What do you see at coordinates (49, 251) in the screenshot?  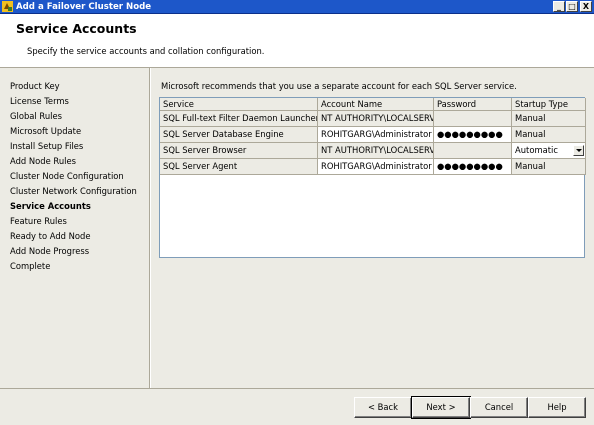 I see `sidebar-item-add-node-progress: Add Node Progress` at bounding box center [49, 251].